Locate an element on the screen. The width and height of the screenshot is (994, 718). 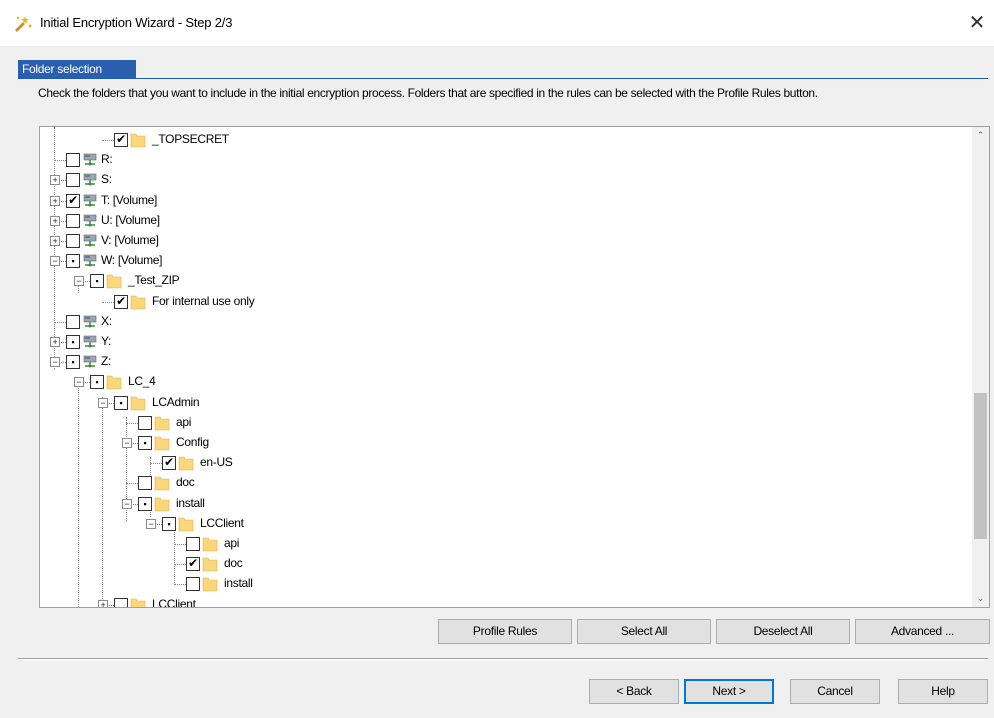
tree-item: X: is located at coordinates (490, 322).